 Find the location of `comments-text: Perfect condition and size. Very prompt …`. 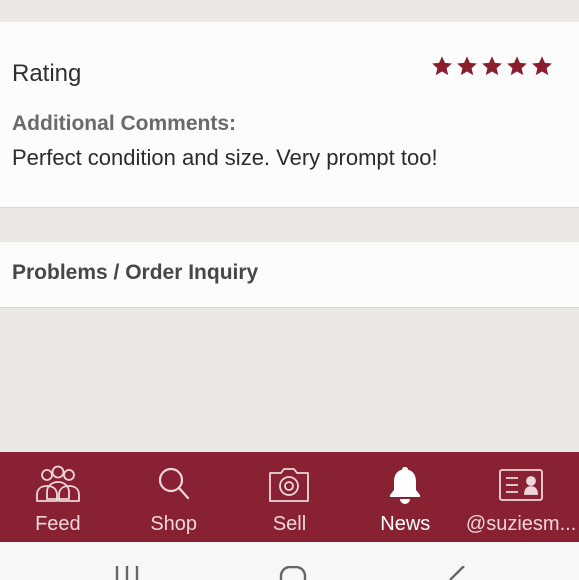

comments-text: Perfect condition and size. Very prompt … is located at coordinates (225, 157).